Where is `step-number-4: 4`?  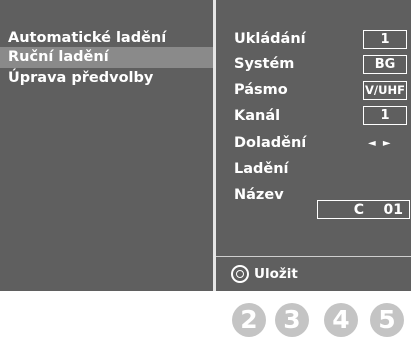
step-number-4: 4 is located at coordinates (341, 320).